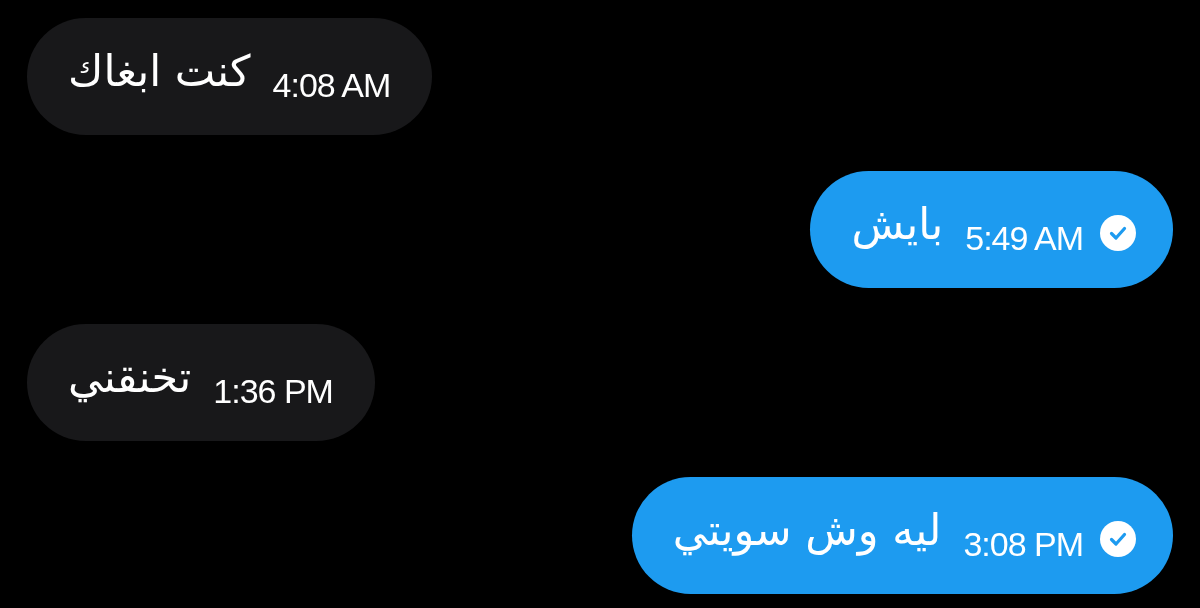 The height and width of the screenshot is (608, 1200). Describe the element at coordinates (1023, 544) in the screenshot. I see `message-time: 3:08 PM` at that location.